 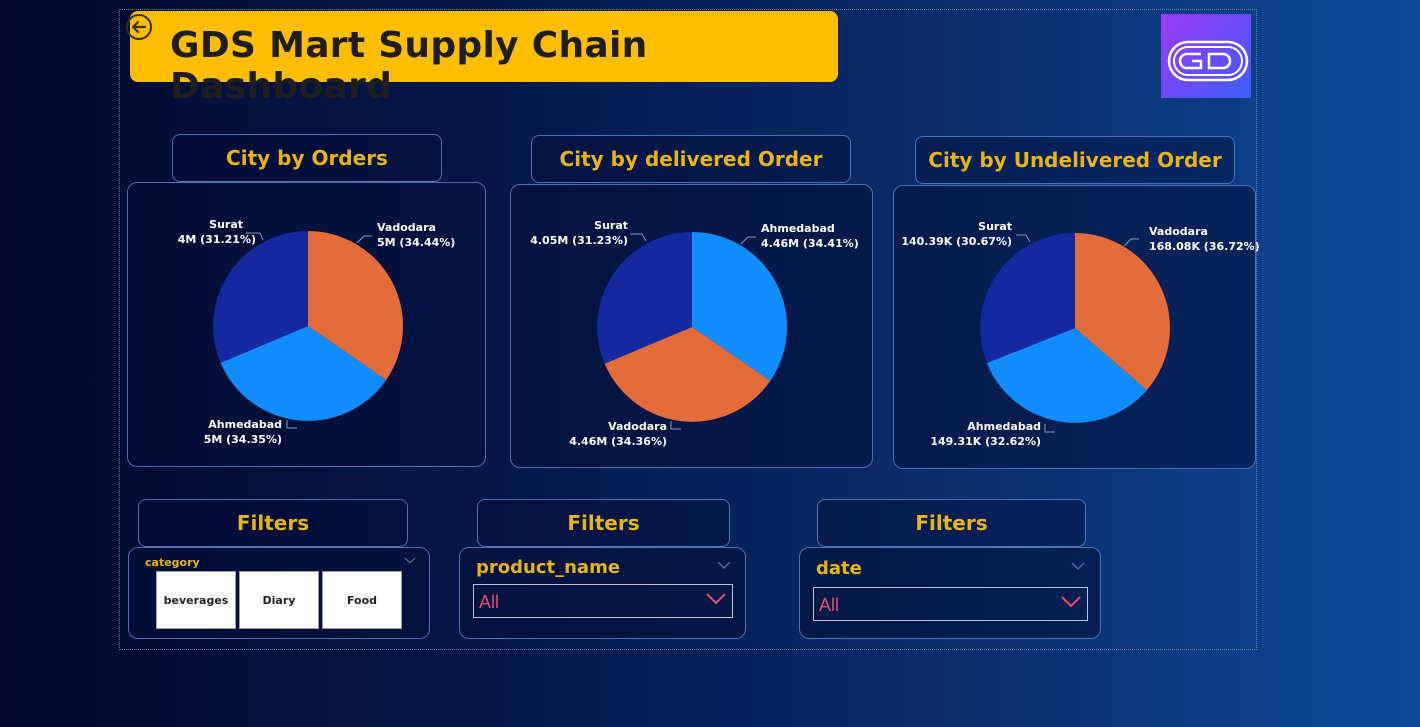 I want to click on slicer-label-product-name: product_name, so click(x=548, y=567).